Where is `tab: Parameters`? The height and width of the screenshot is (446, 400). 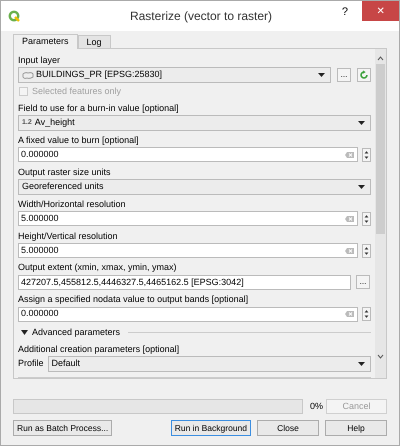
tab: Parameters is located at coordinates (45, 41).